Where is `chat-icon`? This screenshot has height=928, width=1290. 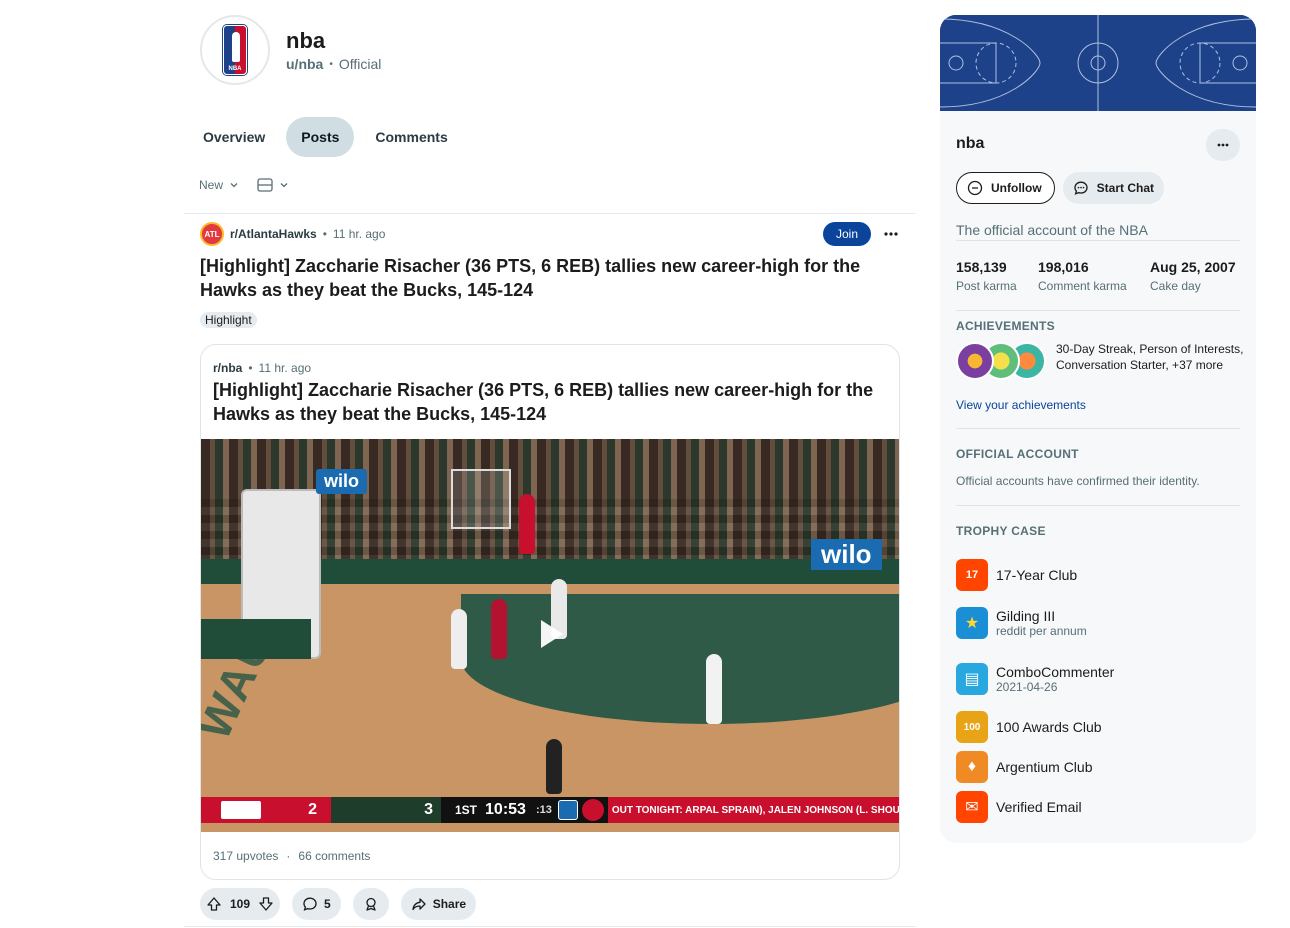 chat-icon is located at coordinates (1081, 188).